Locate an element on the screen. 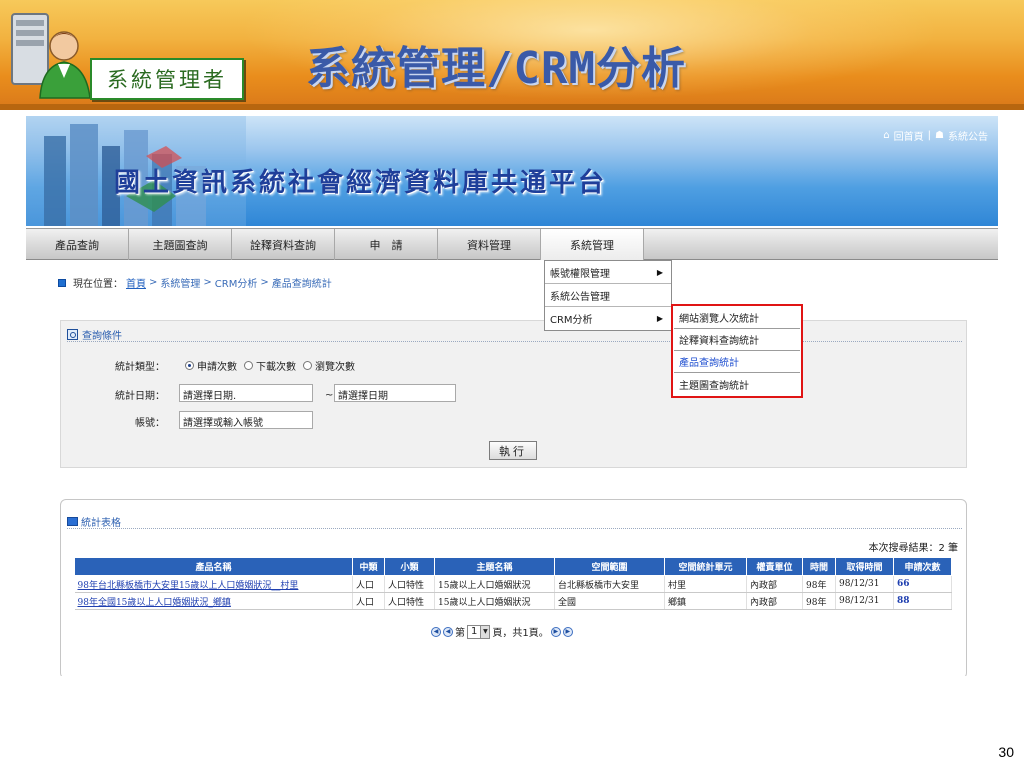 The width and height of the screenshot is (1024, 768). column-header: 權責單位 is located at coordinates (774, 566).